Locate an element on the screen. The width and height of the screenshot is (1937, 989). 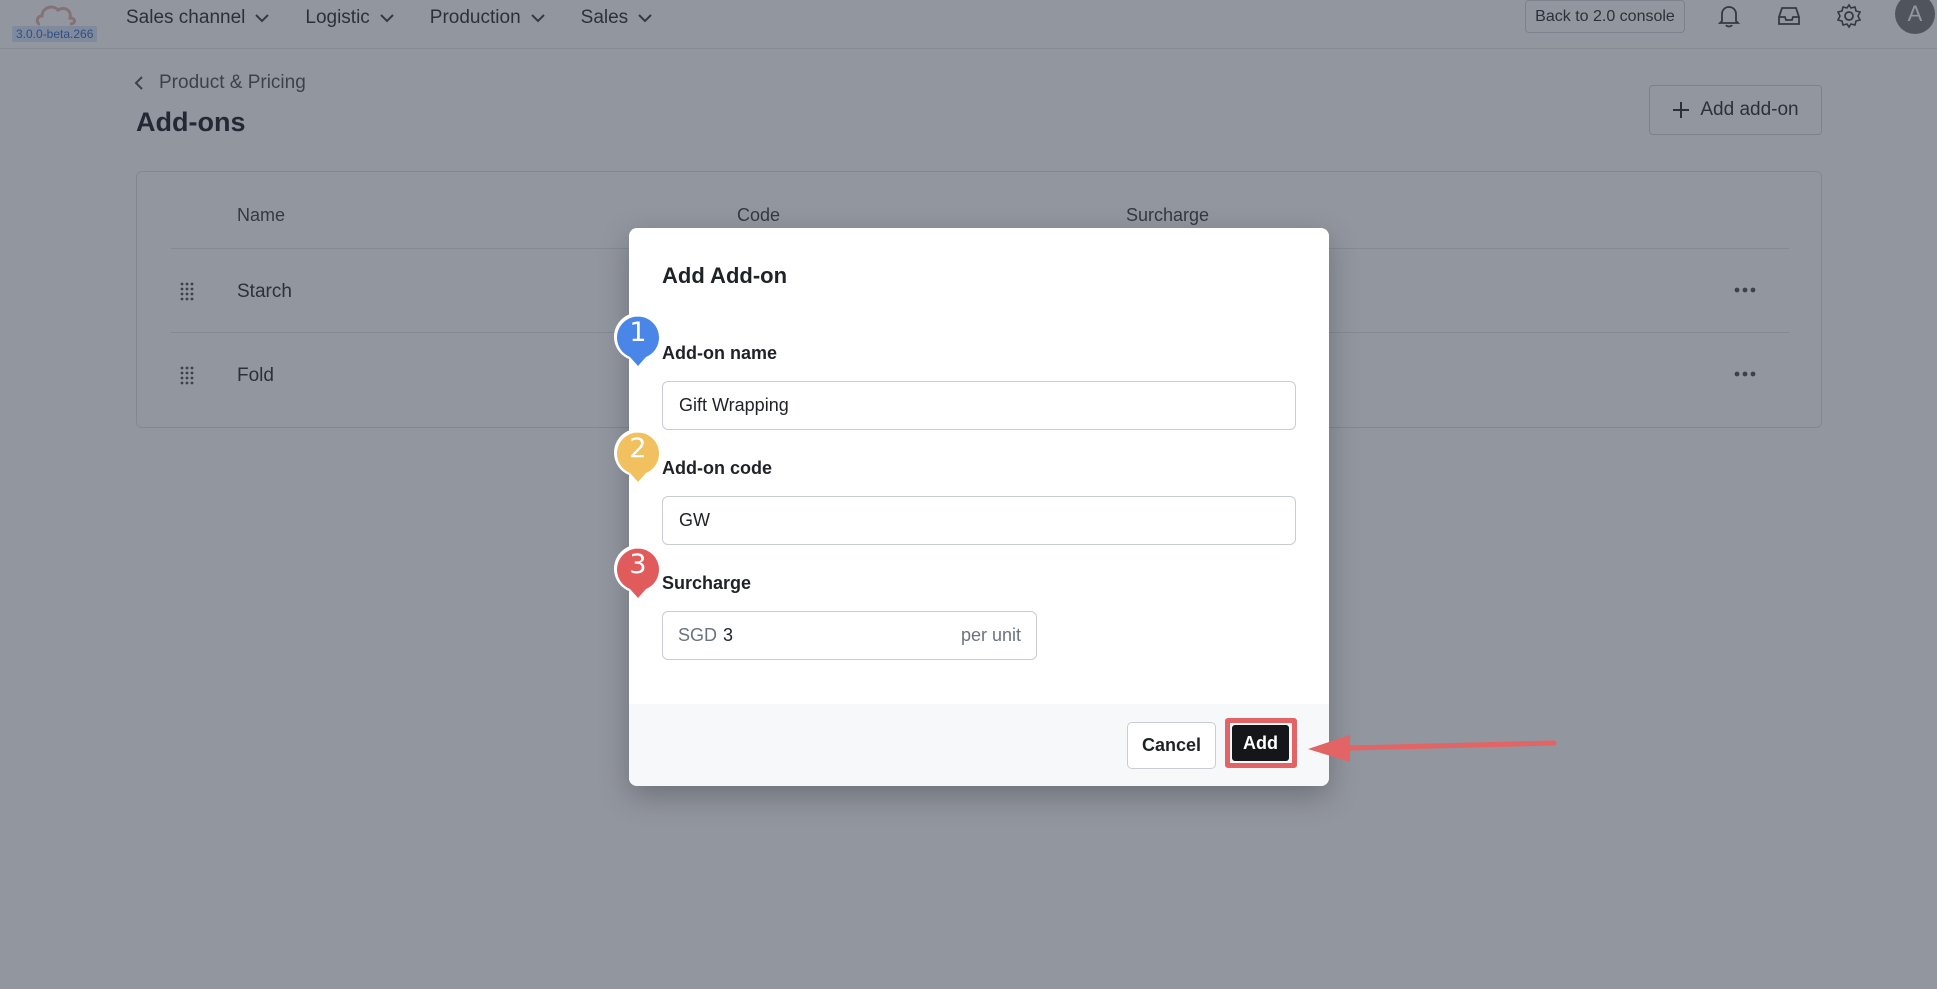
surcharge-label: Surcharge is located at coordinates (707, 583).